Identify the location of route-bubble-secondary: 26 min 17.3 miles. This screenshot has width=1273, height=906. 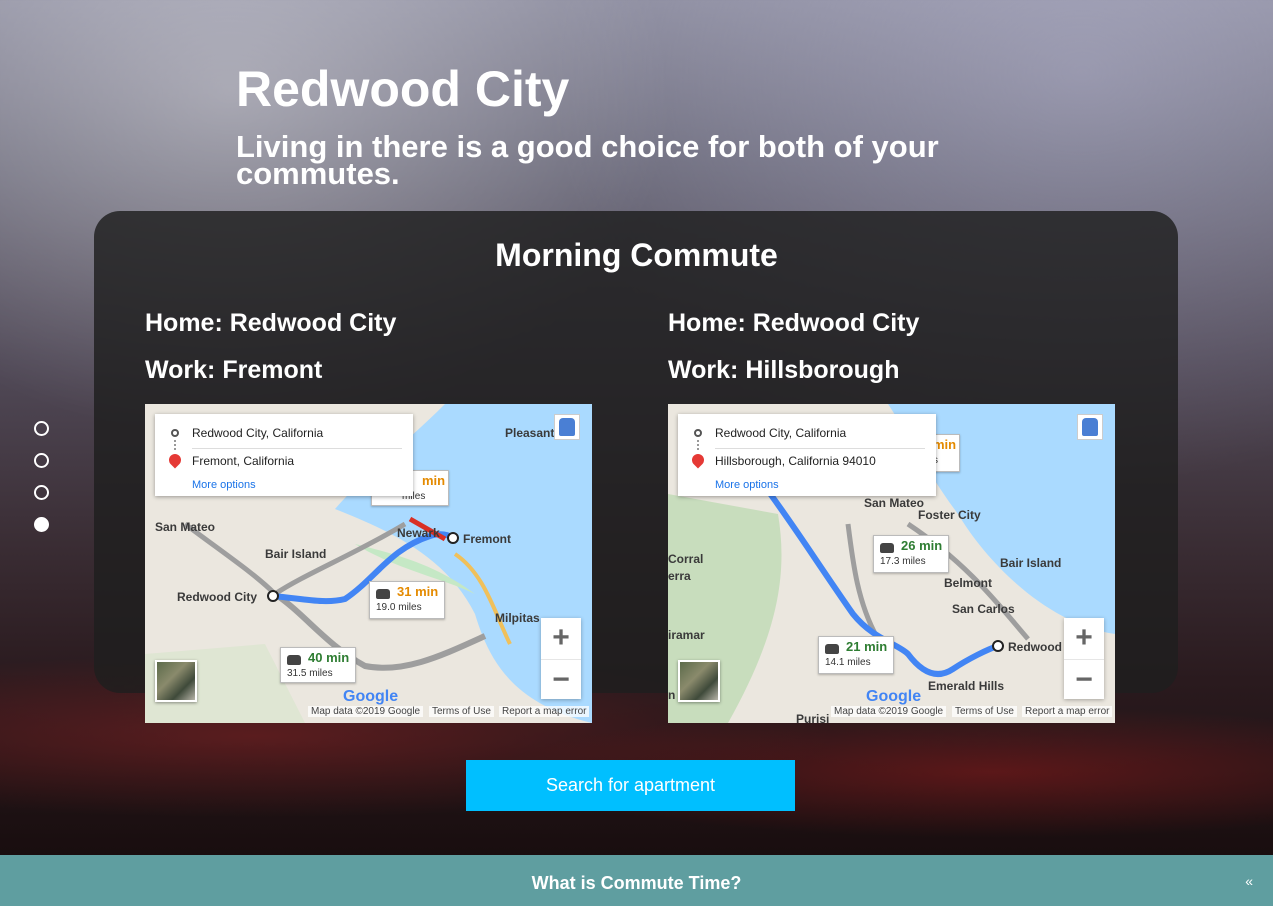
(911, 554).